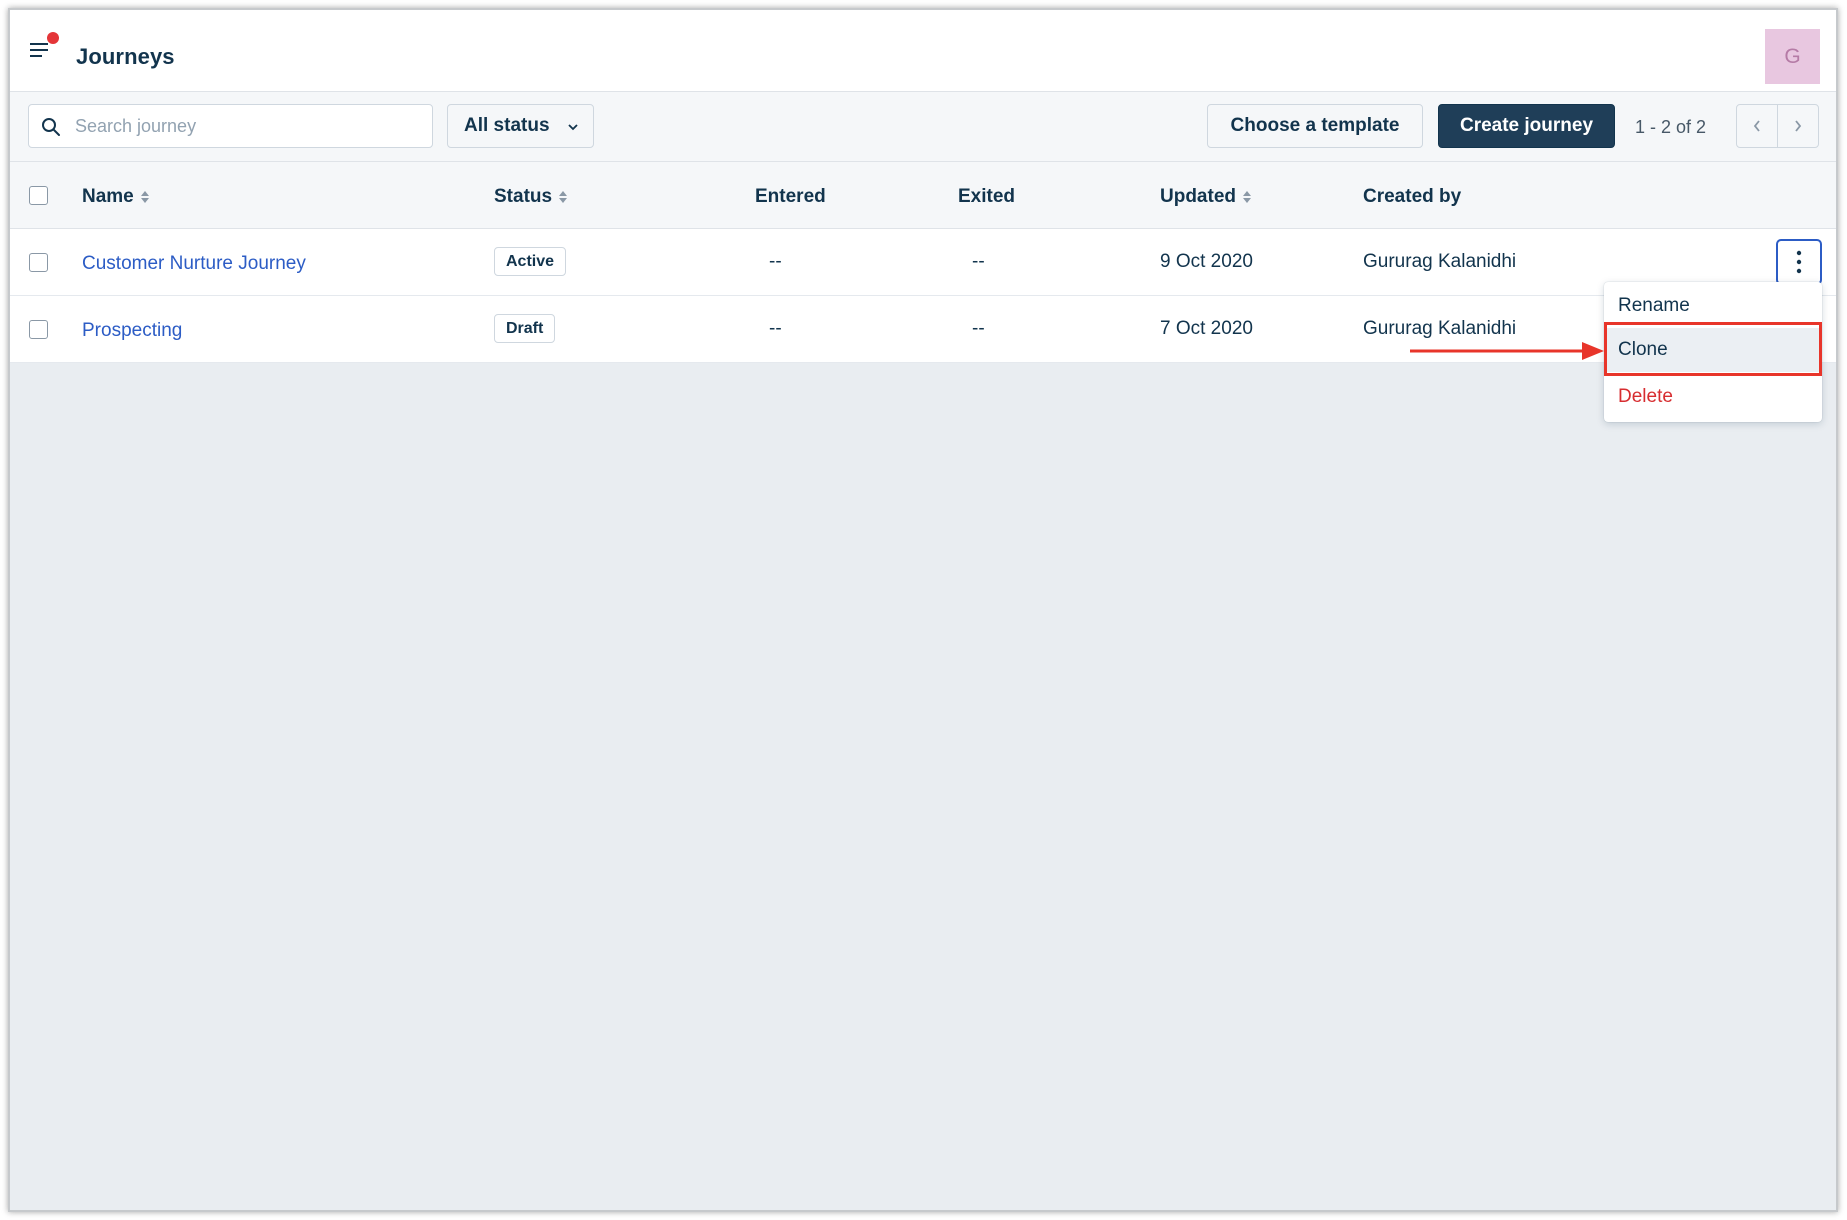 Image resolution: width=1847 pixels, height=1220 pixels. I want to click on column-header-created-by: Created by, so click(1412, 196).